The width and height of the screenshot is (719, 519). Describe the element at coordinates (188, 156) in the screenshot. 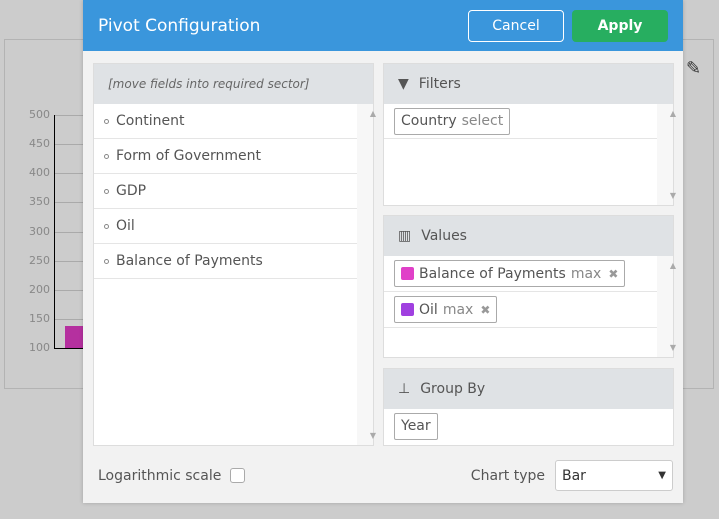

I see `field-label: Form of Government` at that location.